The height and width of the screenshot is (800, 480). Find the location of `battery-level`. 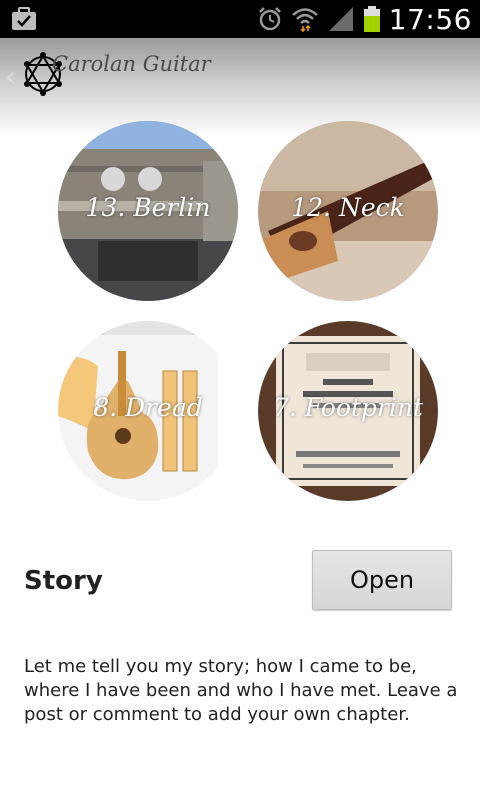

battery-level is located at coordinates (371, 24).